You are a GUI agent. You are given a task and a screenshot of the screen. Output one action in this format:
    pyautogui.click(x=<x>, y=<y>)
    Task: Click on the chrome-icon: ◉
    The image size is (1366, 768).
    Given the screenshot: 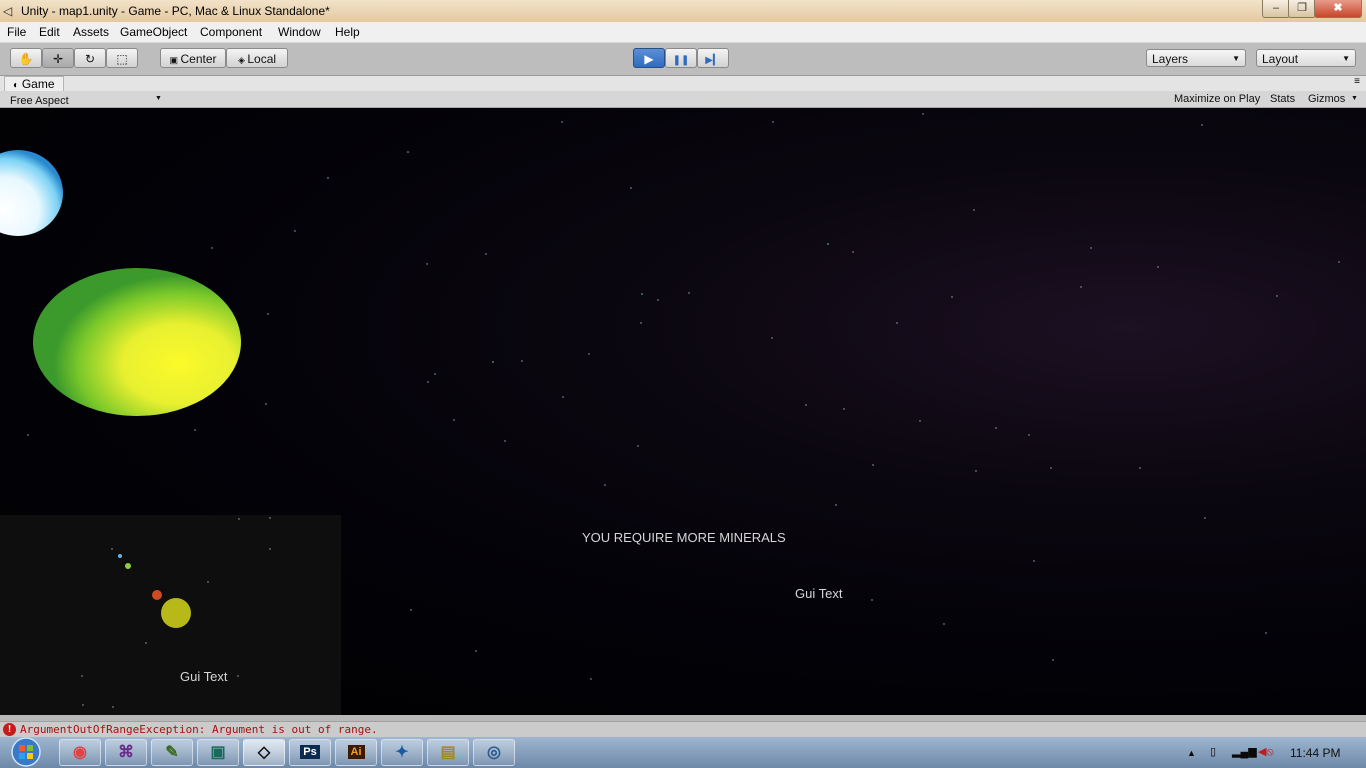 What is the action you would take?
    pyautogui.click(x=80, y=752)
    